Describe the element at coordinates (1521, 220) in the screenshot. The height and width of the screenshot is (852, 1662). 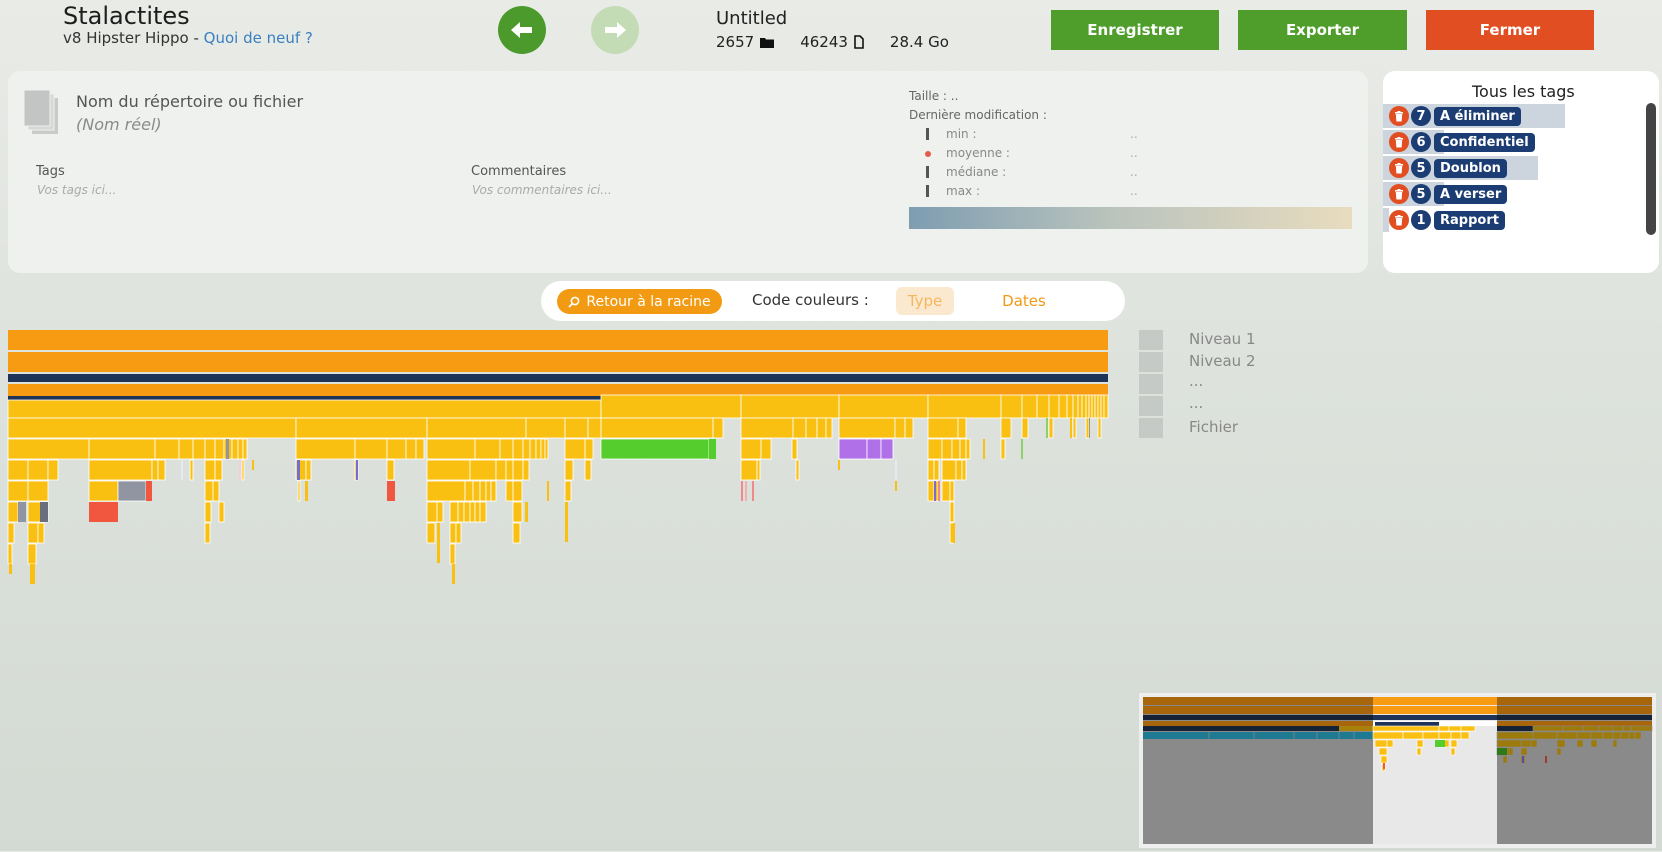
I see `tag-row: 1 Rapport` at that location.